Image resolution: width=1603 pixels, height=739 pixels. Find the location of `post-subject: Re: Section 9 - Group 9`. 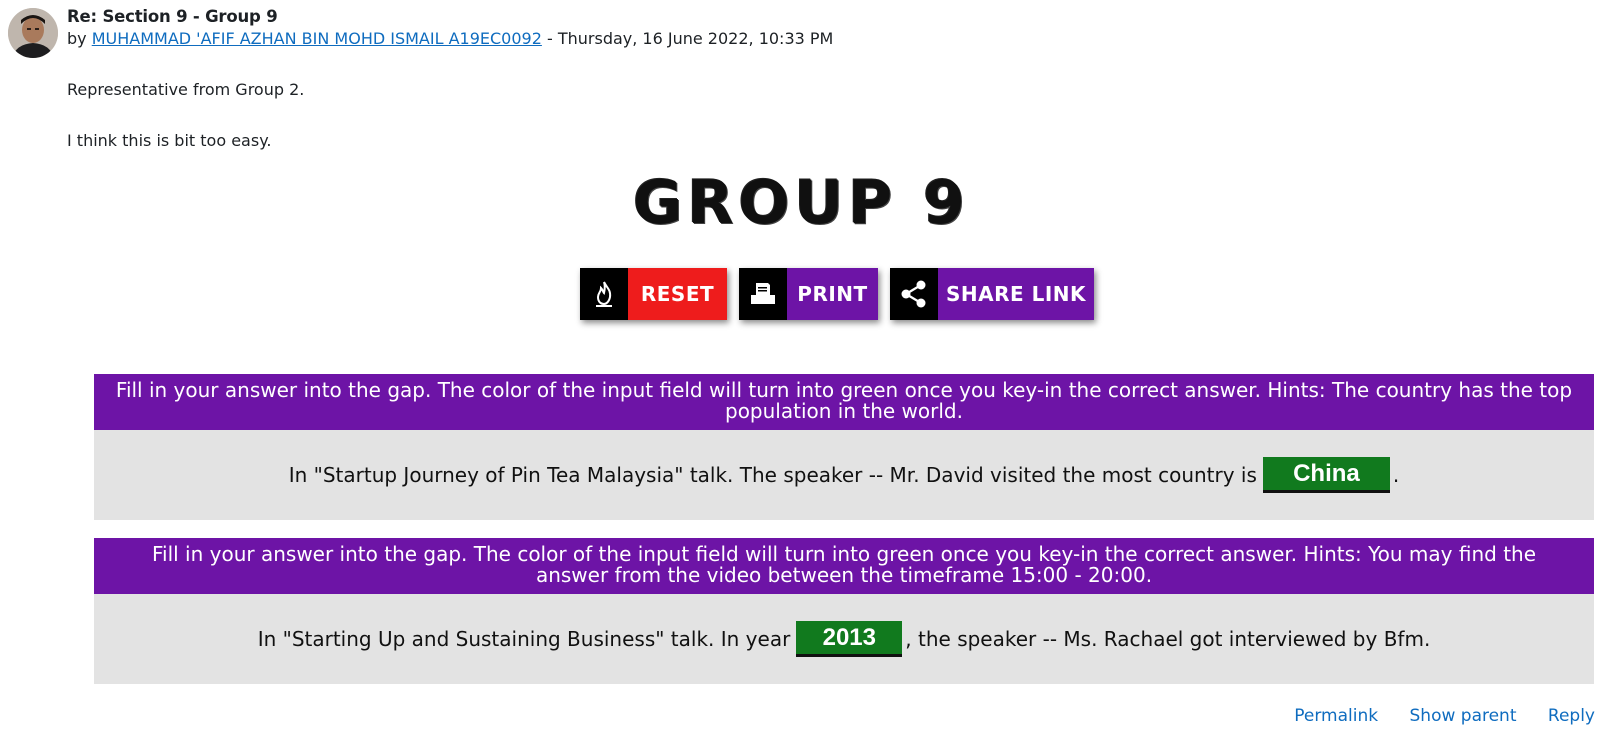

post-subject: Re: Section 9 - Group 9 is located at coordinates (172, 16).